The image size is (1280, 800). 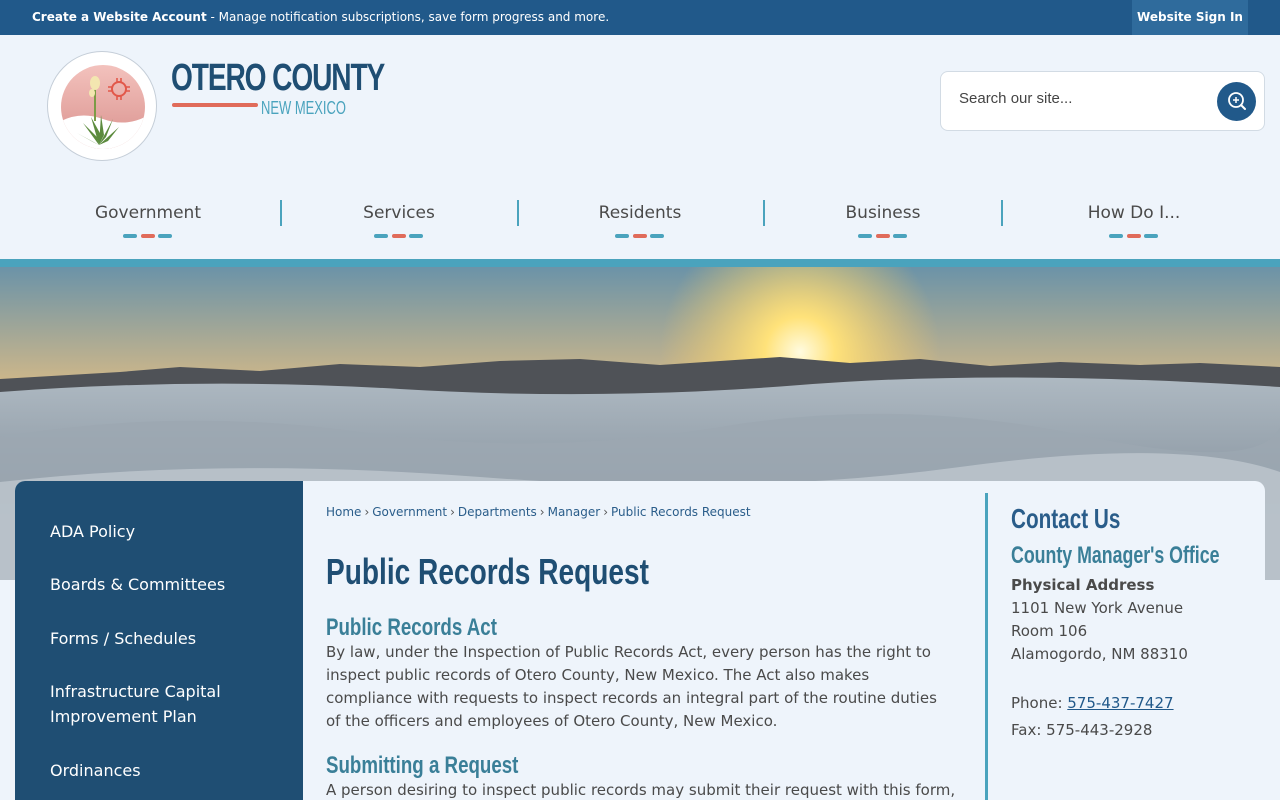 I want to click on county-seal-logo, so click(x=102, y=106).